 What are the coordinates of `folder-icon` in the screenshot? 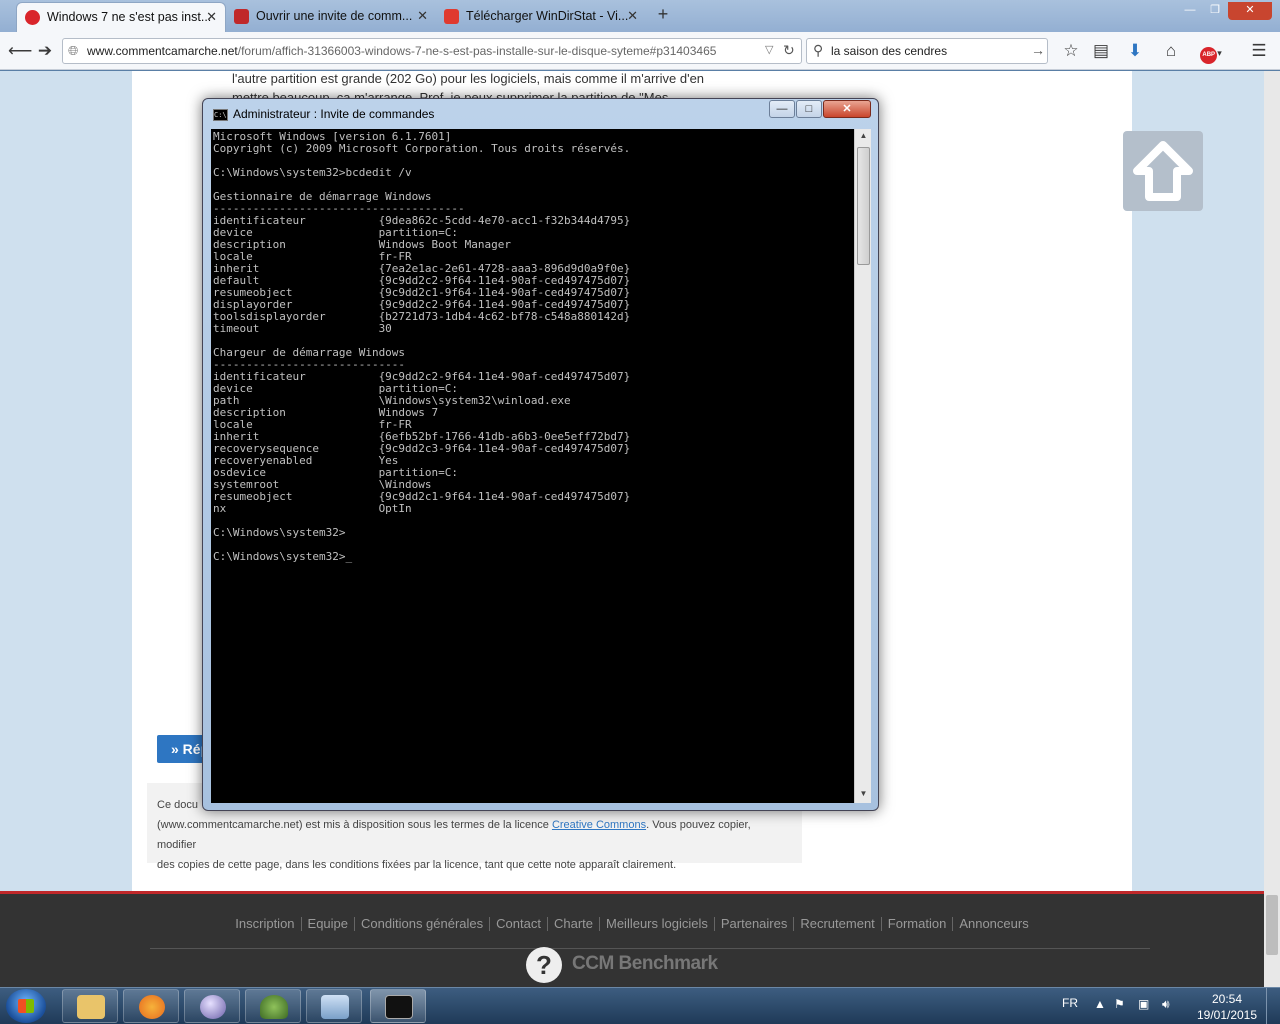 It's located at (91, 1007).